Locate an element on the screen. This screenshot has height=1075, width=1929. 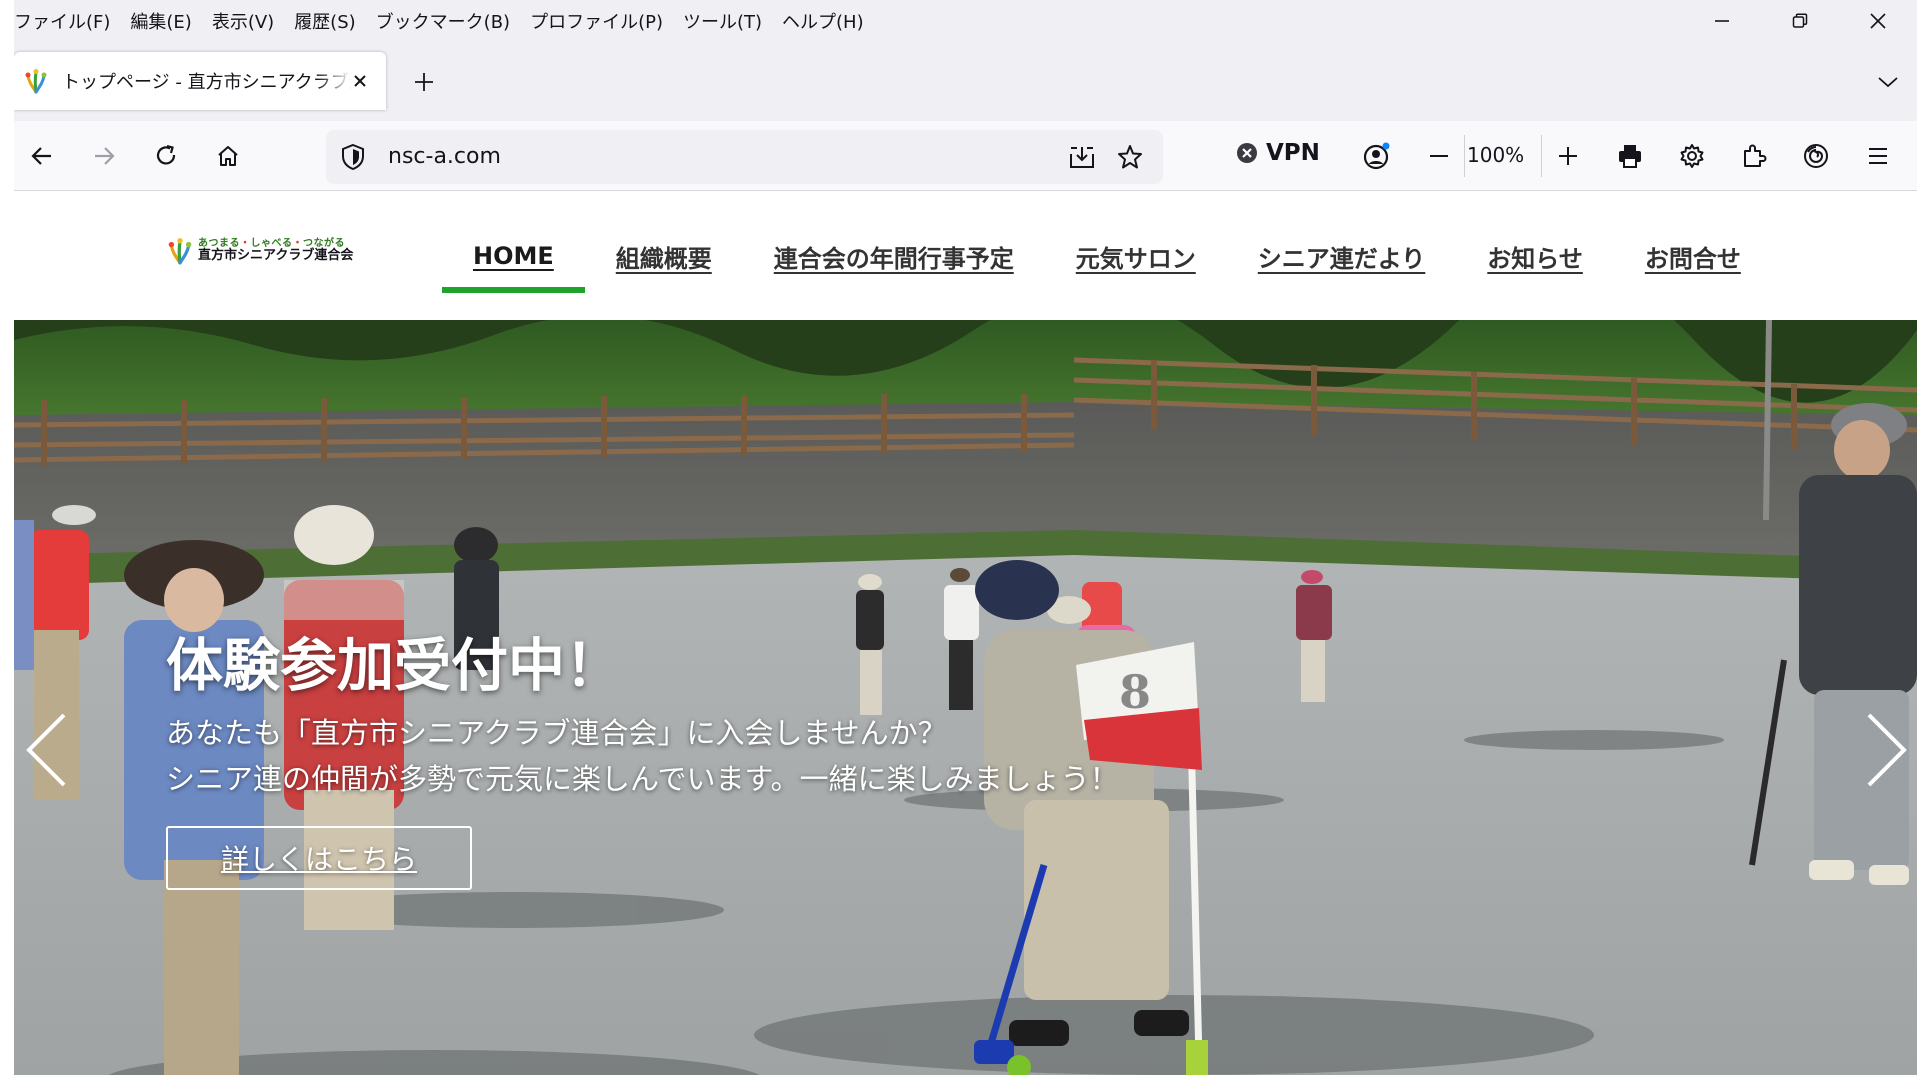
menu-bookmarks: ブックマーク(B) is located at coordinates (443, 21).